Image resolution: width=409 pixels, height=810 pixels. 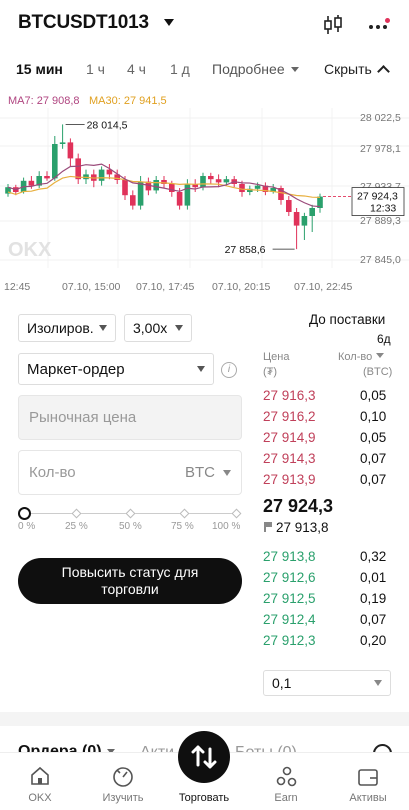 What do you see at coordinates (123, 777) in the screenshot?
I see `discover-icon` at bounding box center [123, 777].